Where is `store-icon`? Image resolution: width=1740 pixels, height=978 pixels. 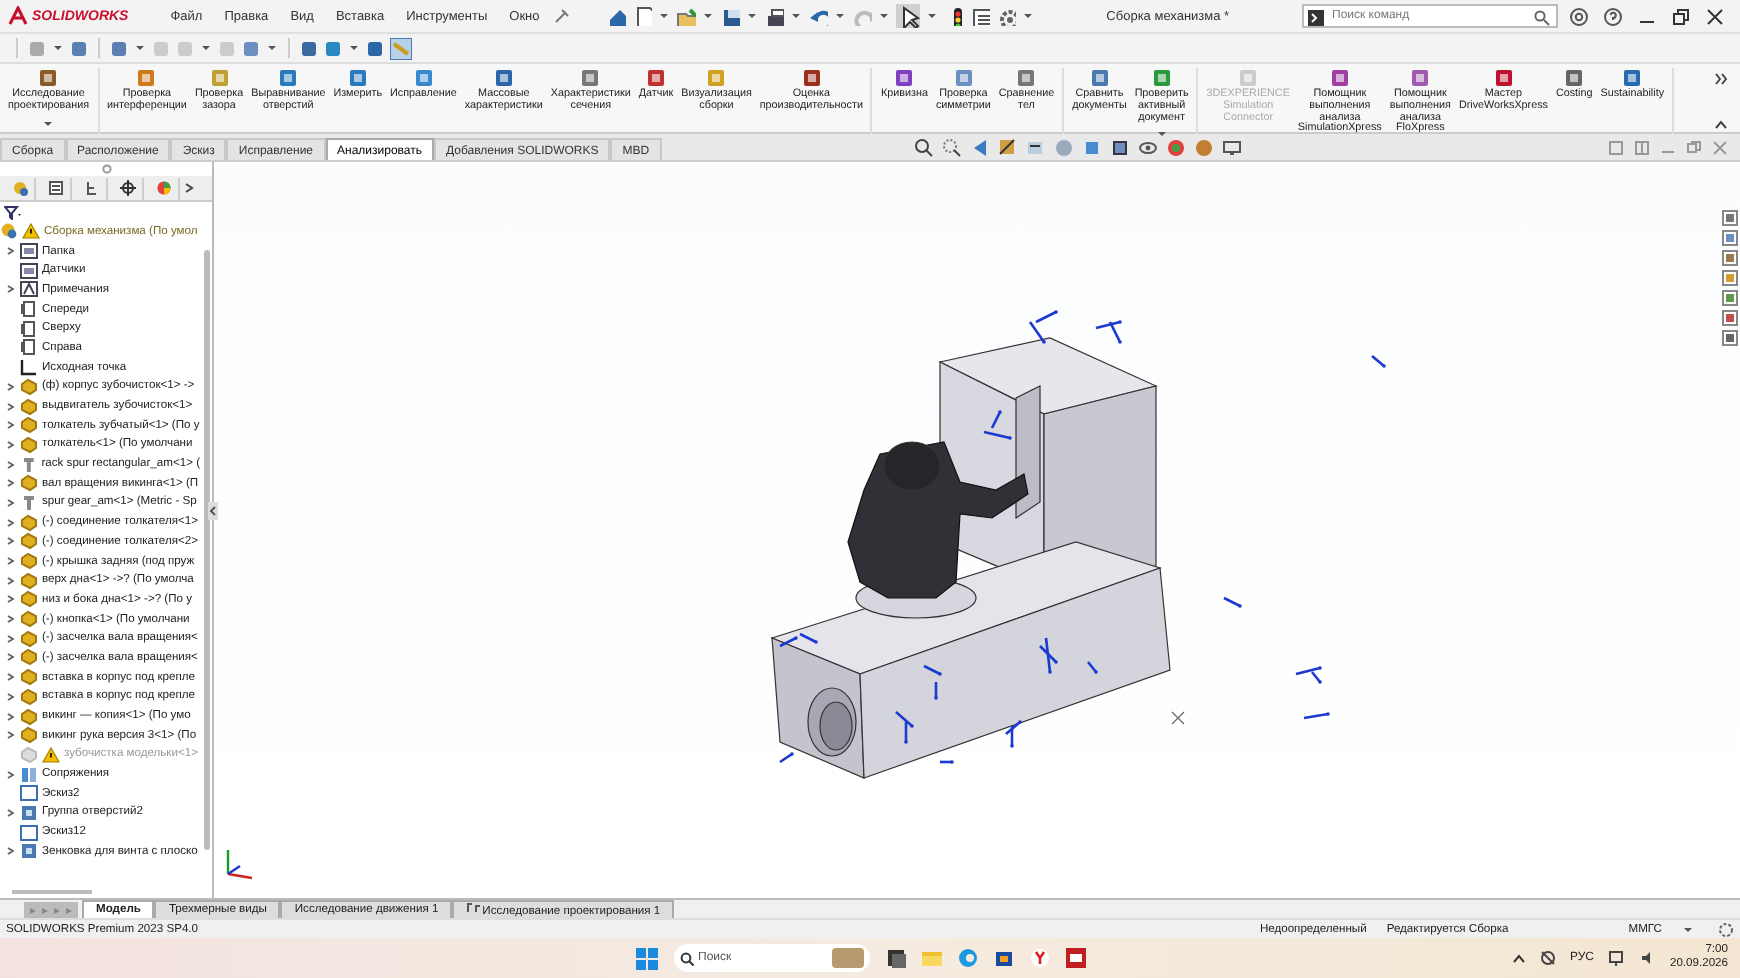
store-icon is located at coordinates (1004, 958).